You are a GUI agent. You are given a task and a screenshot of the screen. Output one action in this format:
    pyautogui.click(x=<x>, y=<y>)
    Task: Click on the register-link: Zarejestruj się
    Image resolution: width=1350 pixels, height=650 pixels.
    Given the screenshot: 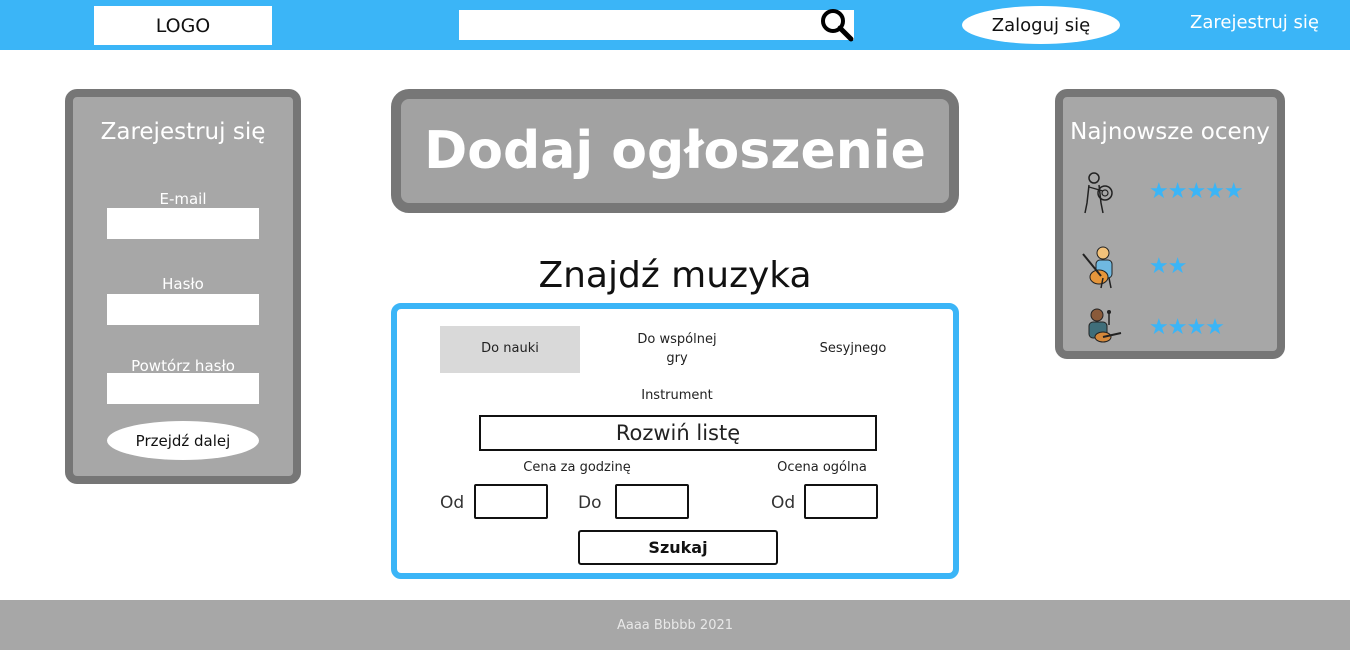 What is the action you would take?
    pyautogui.click(x=1254, y=22)
    